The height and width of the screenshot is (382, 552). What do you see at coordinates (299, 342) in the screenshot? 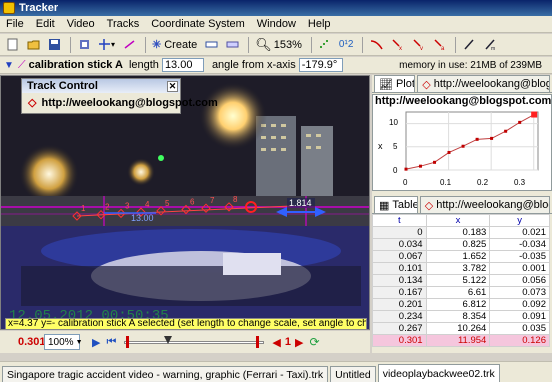
I see `step-forward-icon: ▶` at bounding box center [299, 342].